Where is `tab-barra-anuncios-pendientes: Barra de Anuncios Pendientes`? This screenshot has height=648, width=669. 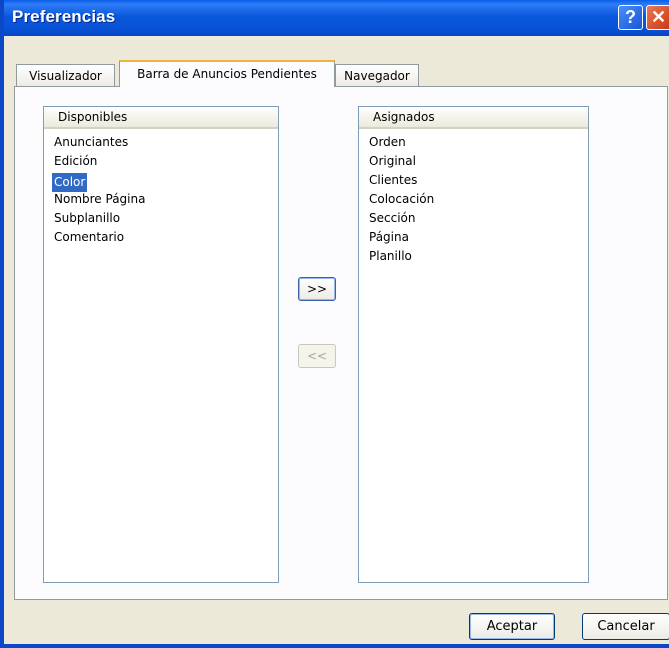
tab-barra-anuncios-pendientes: Barra de Anuncios Pendientes is located at coordinates (227, 73).